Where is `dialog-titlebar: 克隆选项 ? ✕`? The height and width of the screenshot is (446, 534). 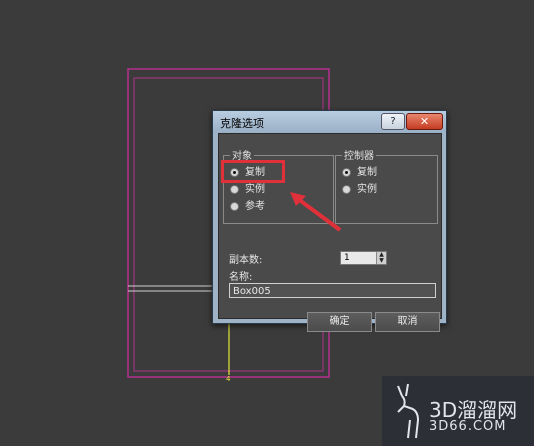
dialog-titlebar: 克隆选项 ? ✕ is located at coordinates (329, 122).